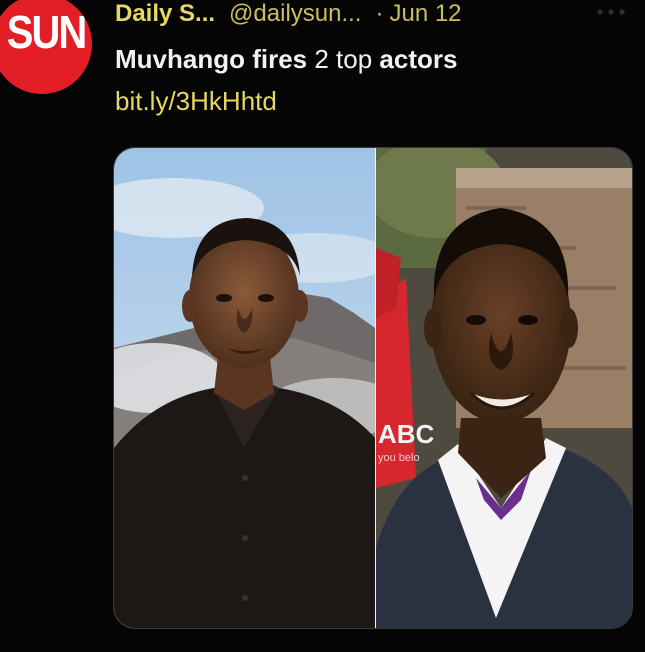 The image size is (645, 652). What do you see at coordinates (343, 59) in the screenshot?
I see `tweet-text-plain: 2 top` at bounding box center [343, 59].